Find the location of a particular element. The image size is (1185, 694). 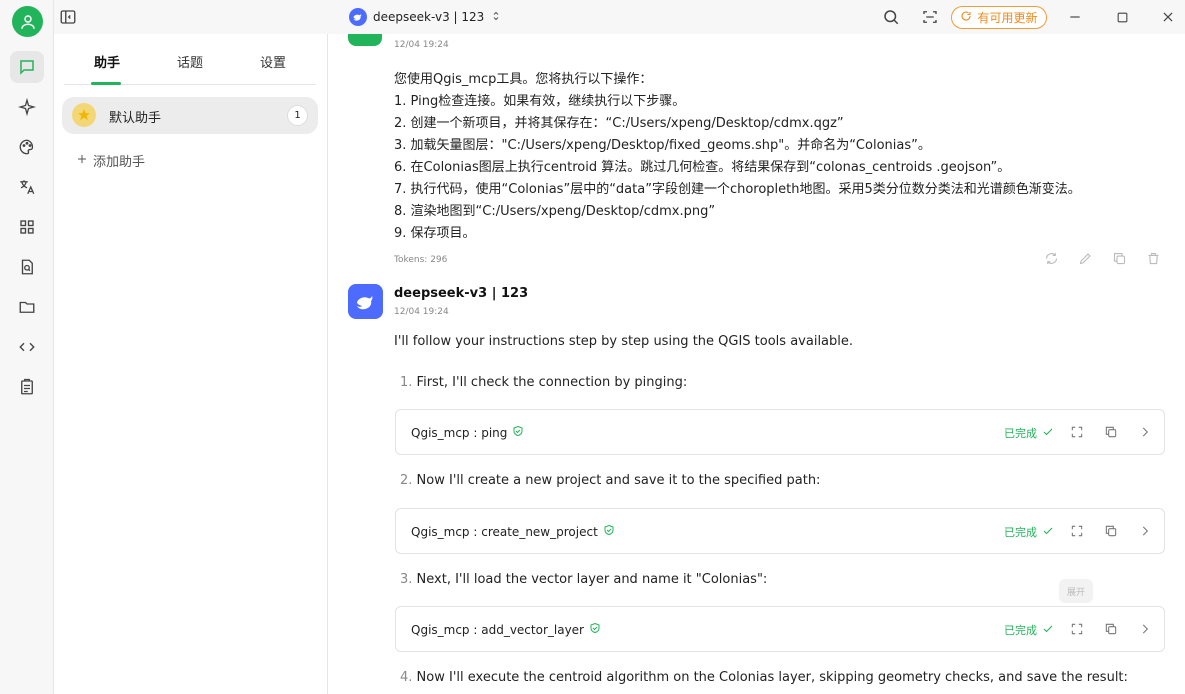

token-count: Tokens: 296 is located at coordinates (421, 260).